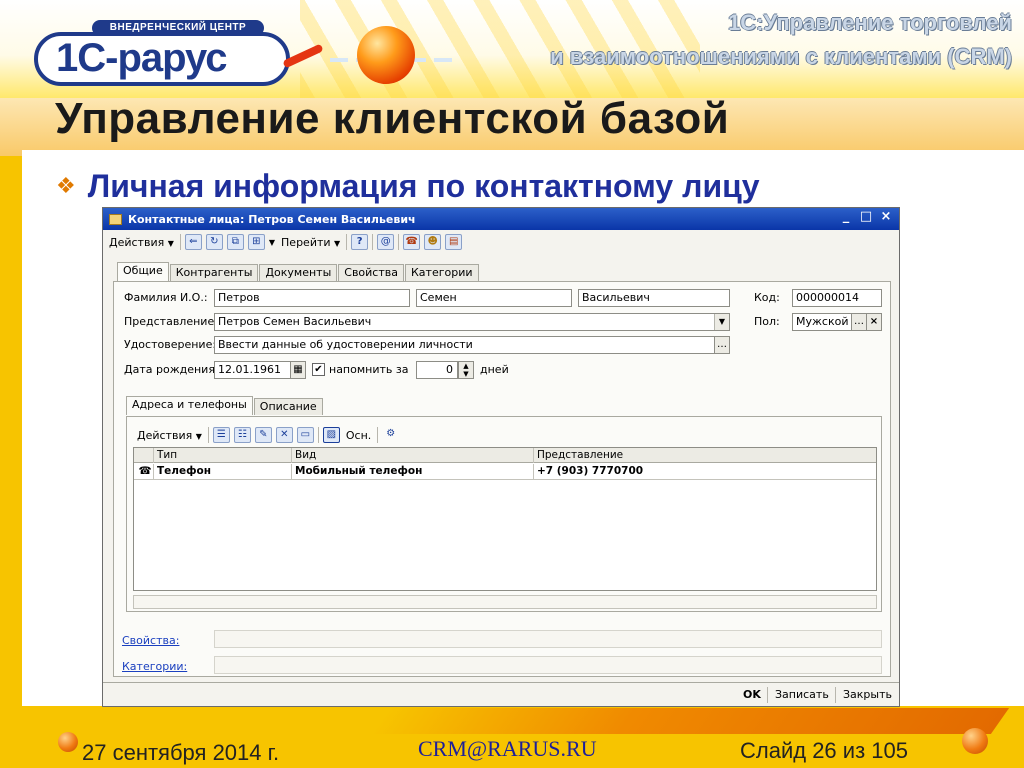 The width and height of the screenshot is (1024, 768). I want to click on tab-properties: Свойства, so click(371, 272).